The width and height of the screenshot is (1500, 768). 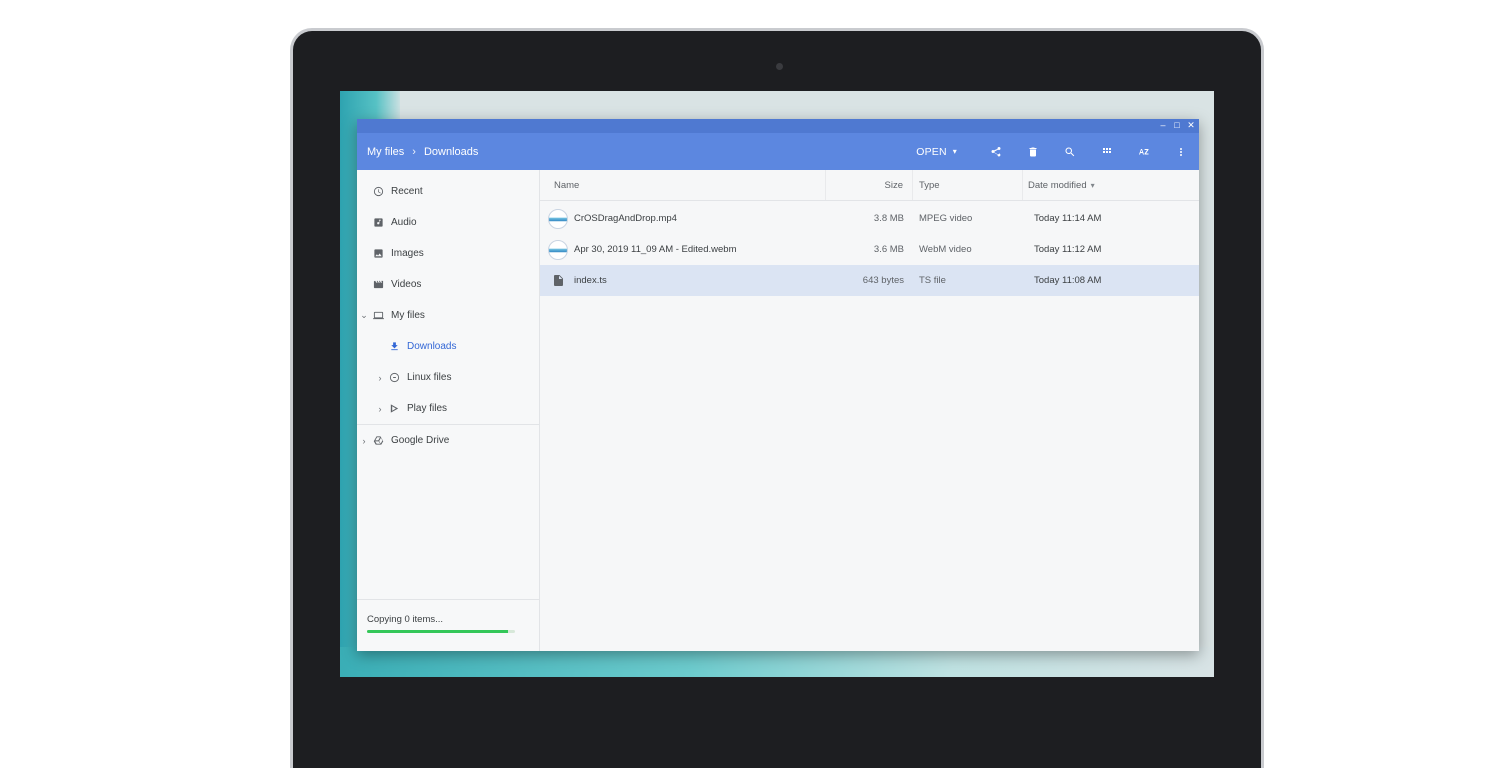 I want to click on drive-icon, so click(x=378, y=441).